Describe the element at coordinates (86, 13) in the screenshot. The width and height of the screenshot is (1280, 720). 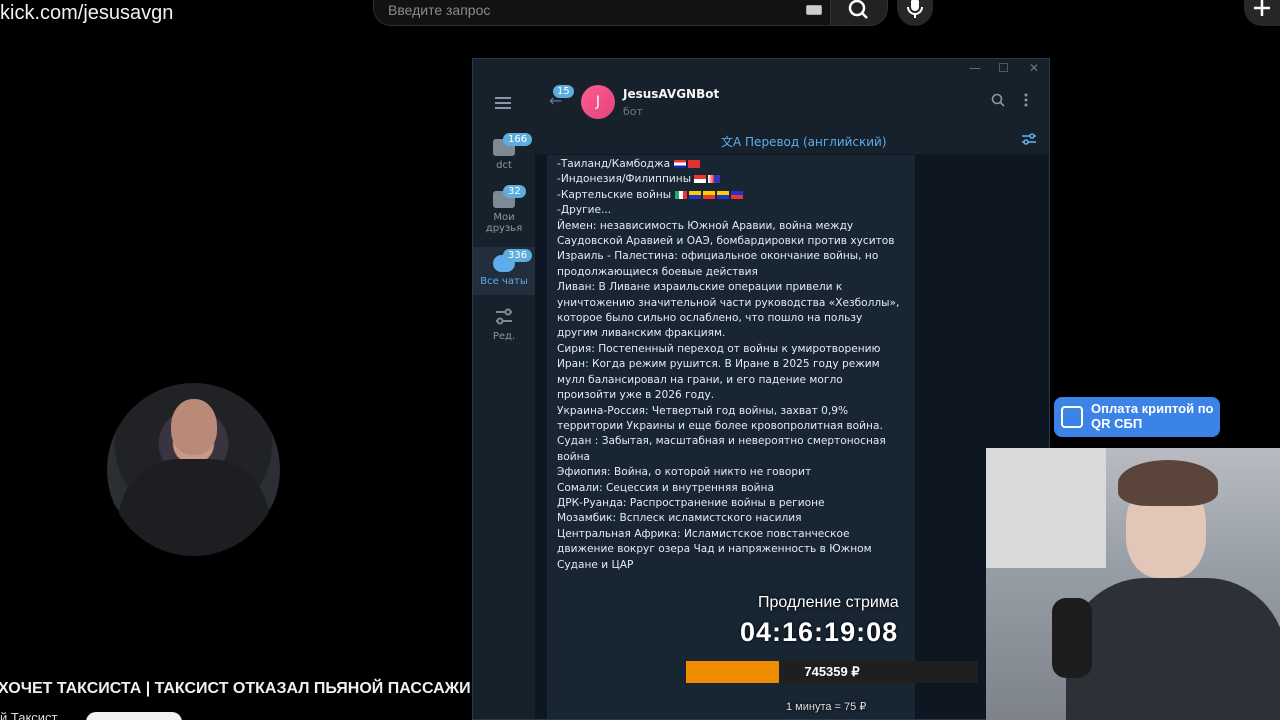
I see `page-url: kick.com/jesusavgn` at that location.